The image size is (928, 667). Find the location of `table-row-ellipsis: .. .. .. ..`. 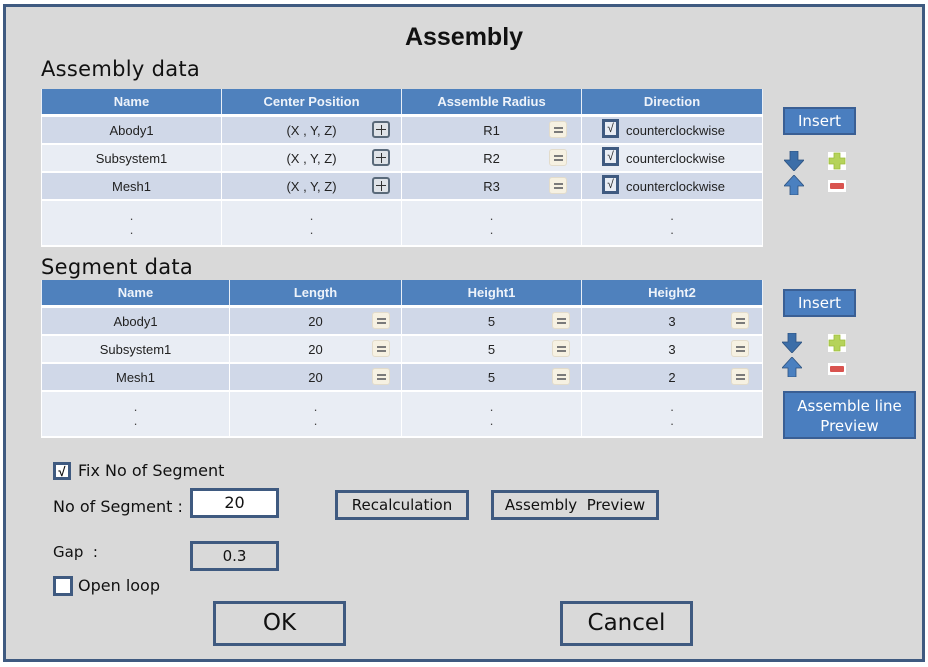

table-row-ellipsis: .. .. .. .. is located at coordinates (402, 414).